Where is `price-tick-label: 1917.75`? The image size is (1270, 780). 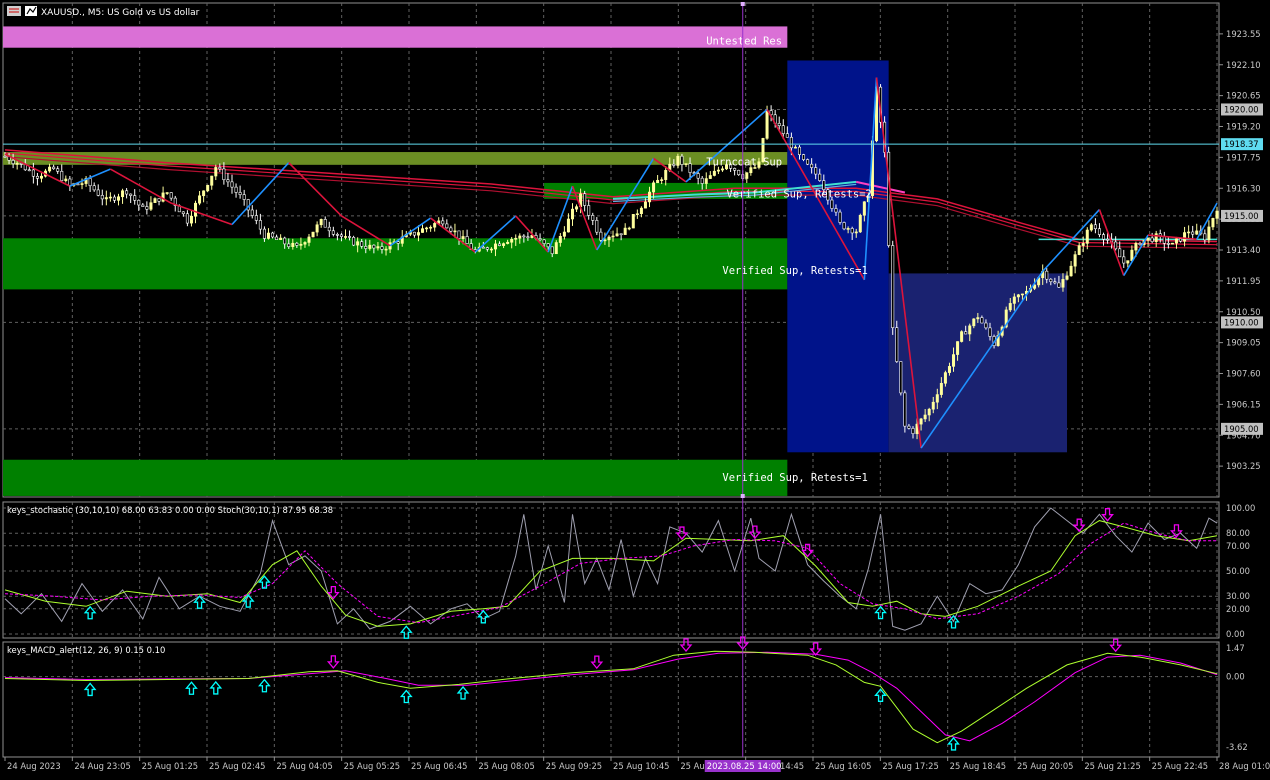 price-tick-label: 1917.75 is located at coordinates (1243, 157).